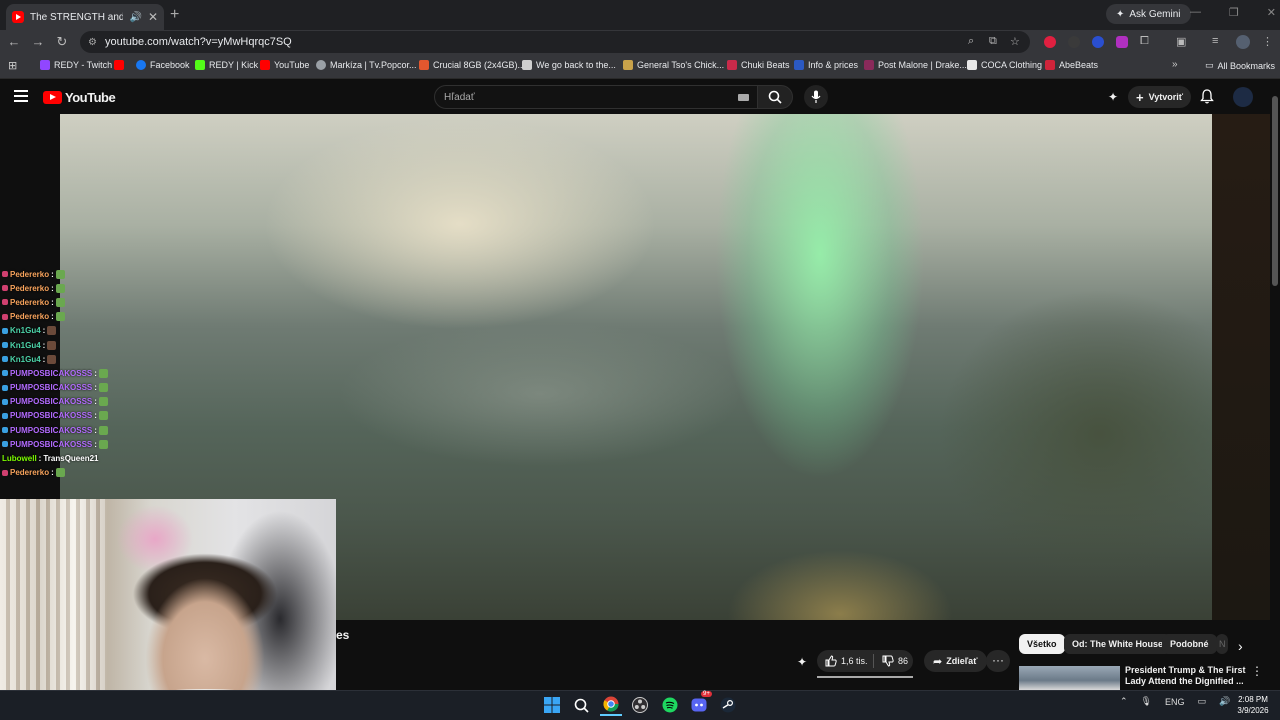 This screenshot has height=720, width=1280. Describe the element at coordinates (758, 65) in the screenshot. I see `bookmark-item: Chuki Beats` at that location.